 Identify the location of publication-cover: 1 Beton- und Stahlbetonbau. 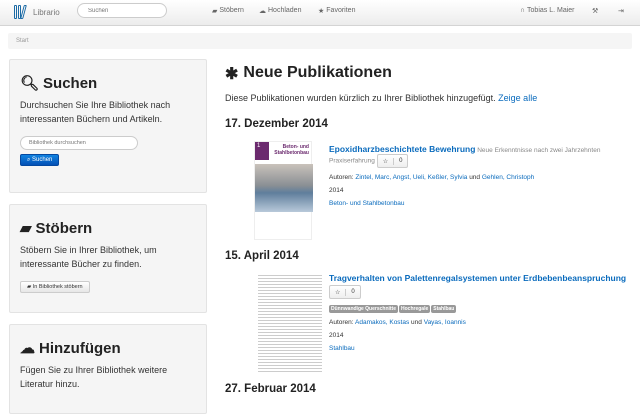
(283, 190).